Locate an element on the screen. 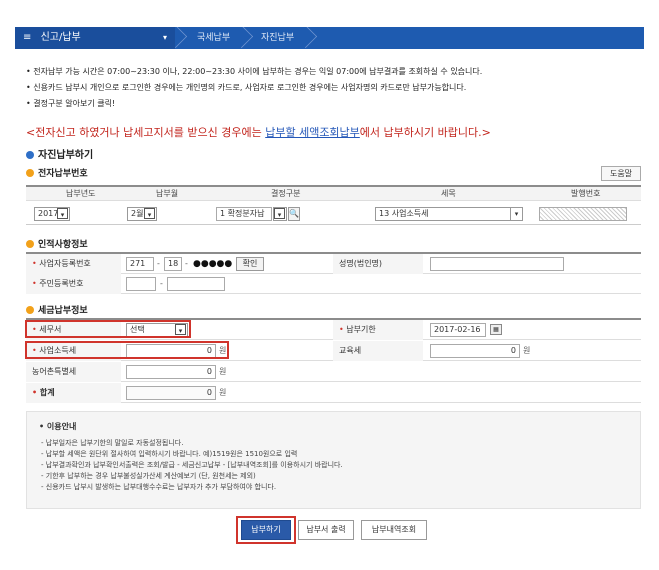 The width and height of the screenshot is (659, 570). decision-field: 1 확정분자납 is located at coordinates (244, 214).